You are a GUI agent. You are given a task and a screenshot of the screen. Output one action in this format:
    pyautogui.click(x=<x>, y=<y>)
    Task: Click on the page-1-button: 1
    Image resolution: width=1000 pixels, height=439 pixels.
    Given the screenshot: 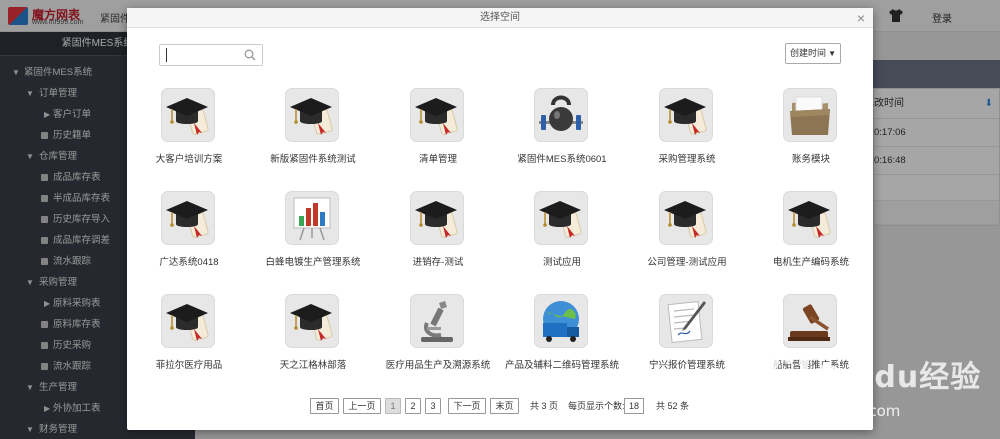 What is the action you would take?
    pyautogui.click(x=393, y=406)
    